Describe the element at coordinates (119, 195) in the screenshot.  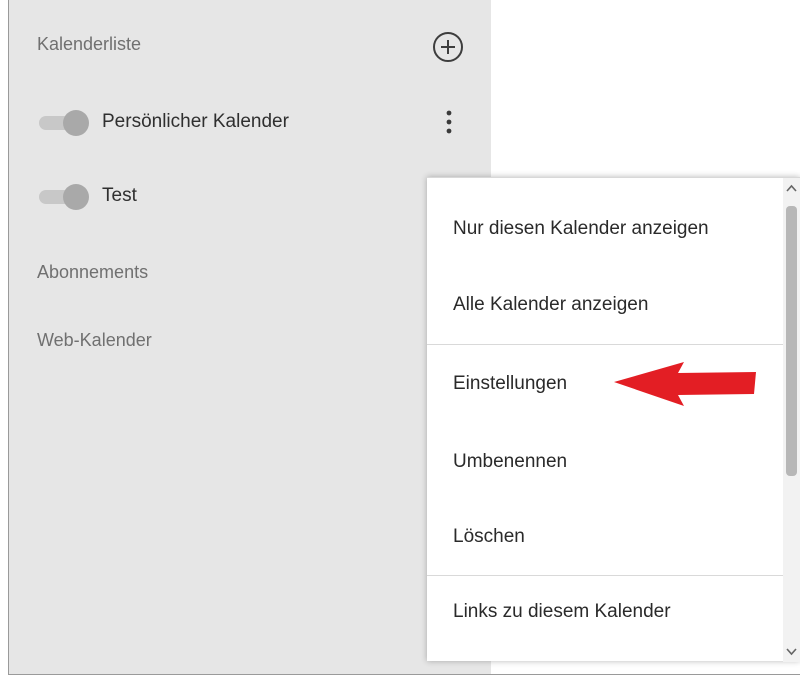
I see `calendar-name: Test` at that location.